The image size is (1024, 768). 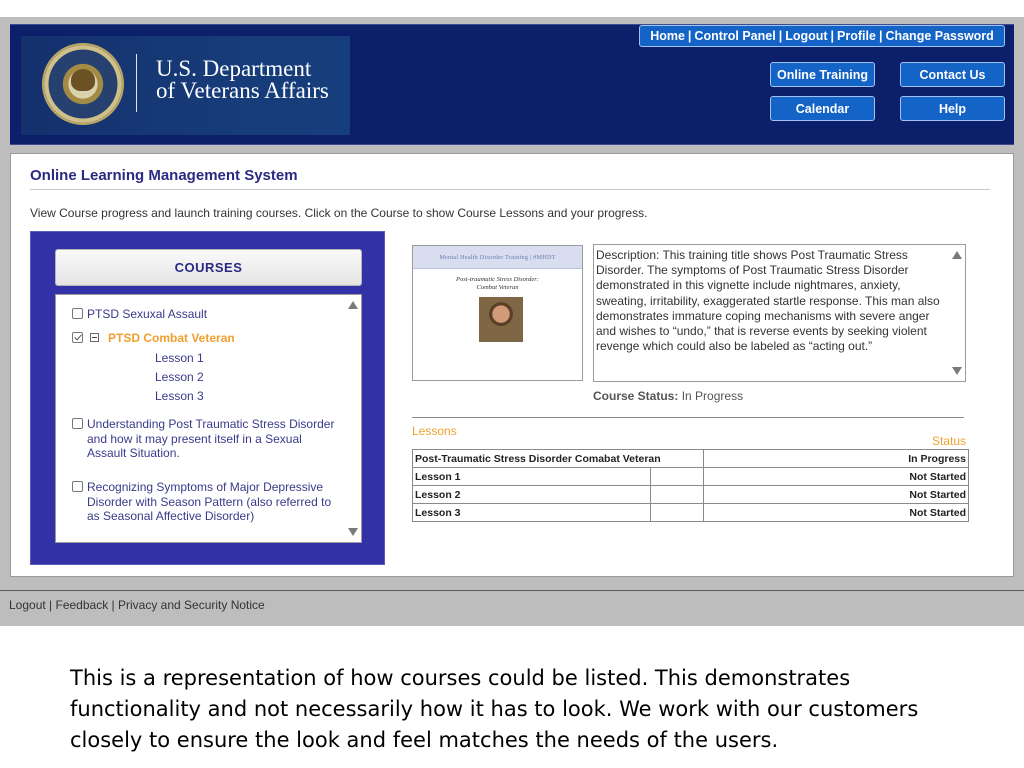 I want to click on calendar-button: Calendar, so click(x=822, y=108).